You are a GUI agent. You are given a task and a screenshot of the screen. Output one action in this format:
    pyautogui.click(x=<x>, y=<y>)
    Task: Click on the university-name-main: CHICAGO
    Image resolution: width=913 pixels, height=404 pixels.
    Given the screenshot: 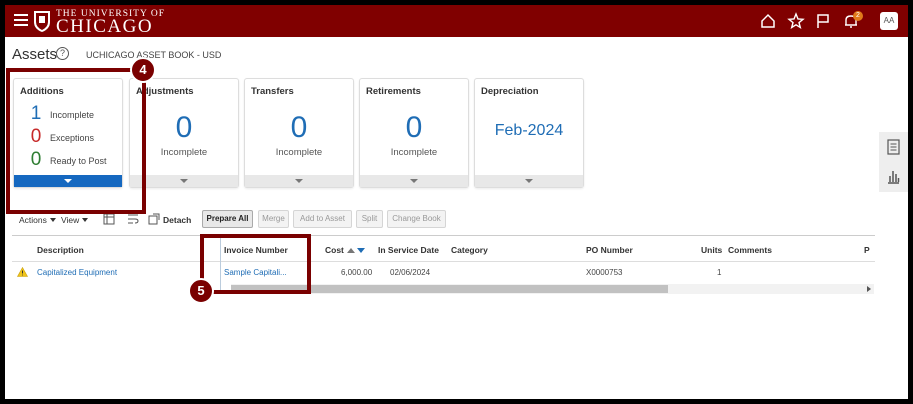 What is the action you would take?
    pyautogui.click(x=105, y=26)
    